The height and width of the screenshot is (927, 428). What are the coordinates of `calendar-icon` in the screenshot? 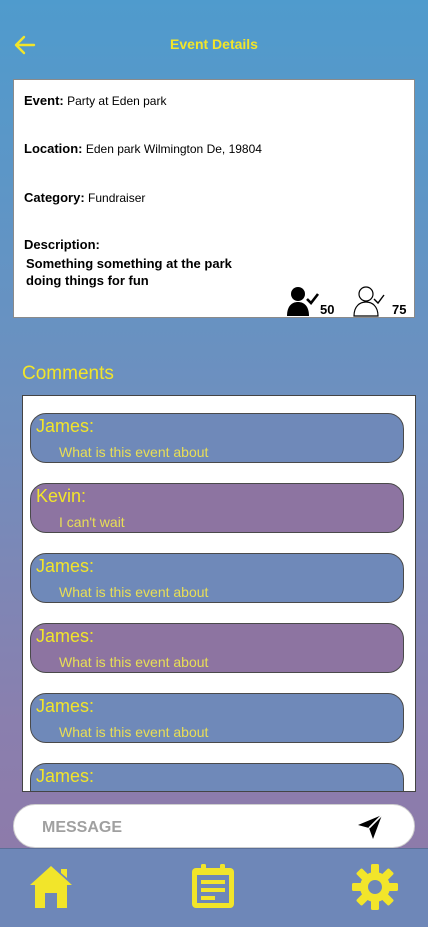 It's located at (213, 887).